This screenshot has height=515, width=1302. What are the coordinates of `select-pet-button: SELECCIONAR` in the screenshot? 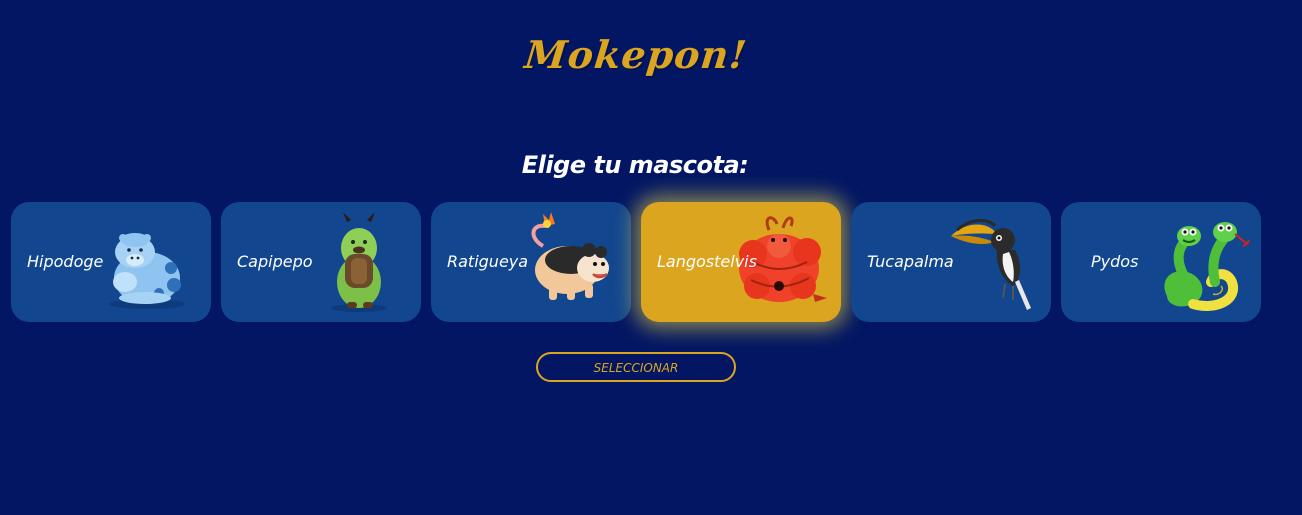 It's located at (636, 367).